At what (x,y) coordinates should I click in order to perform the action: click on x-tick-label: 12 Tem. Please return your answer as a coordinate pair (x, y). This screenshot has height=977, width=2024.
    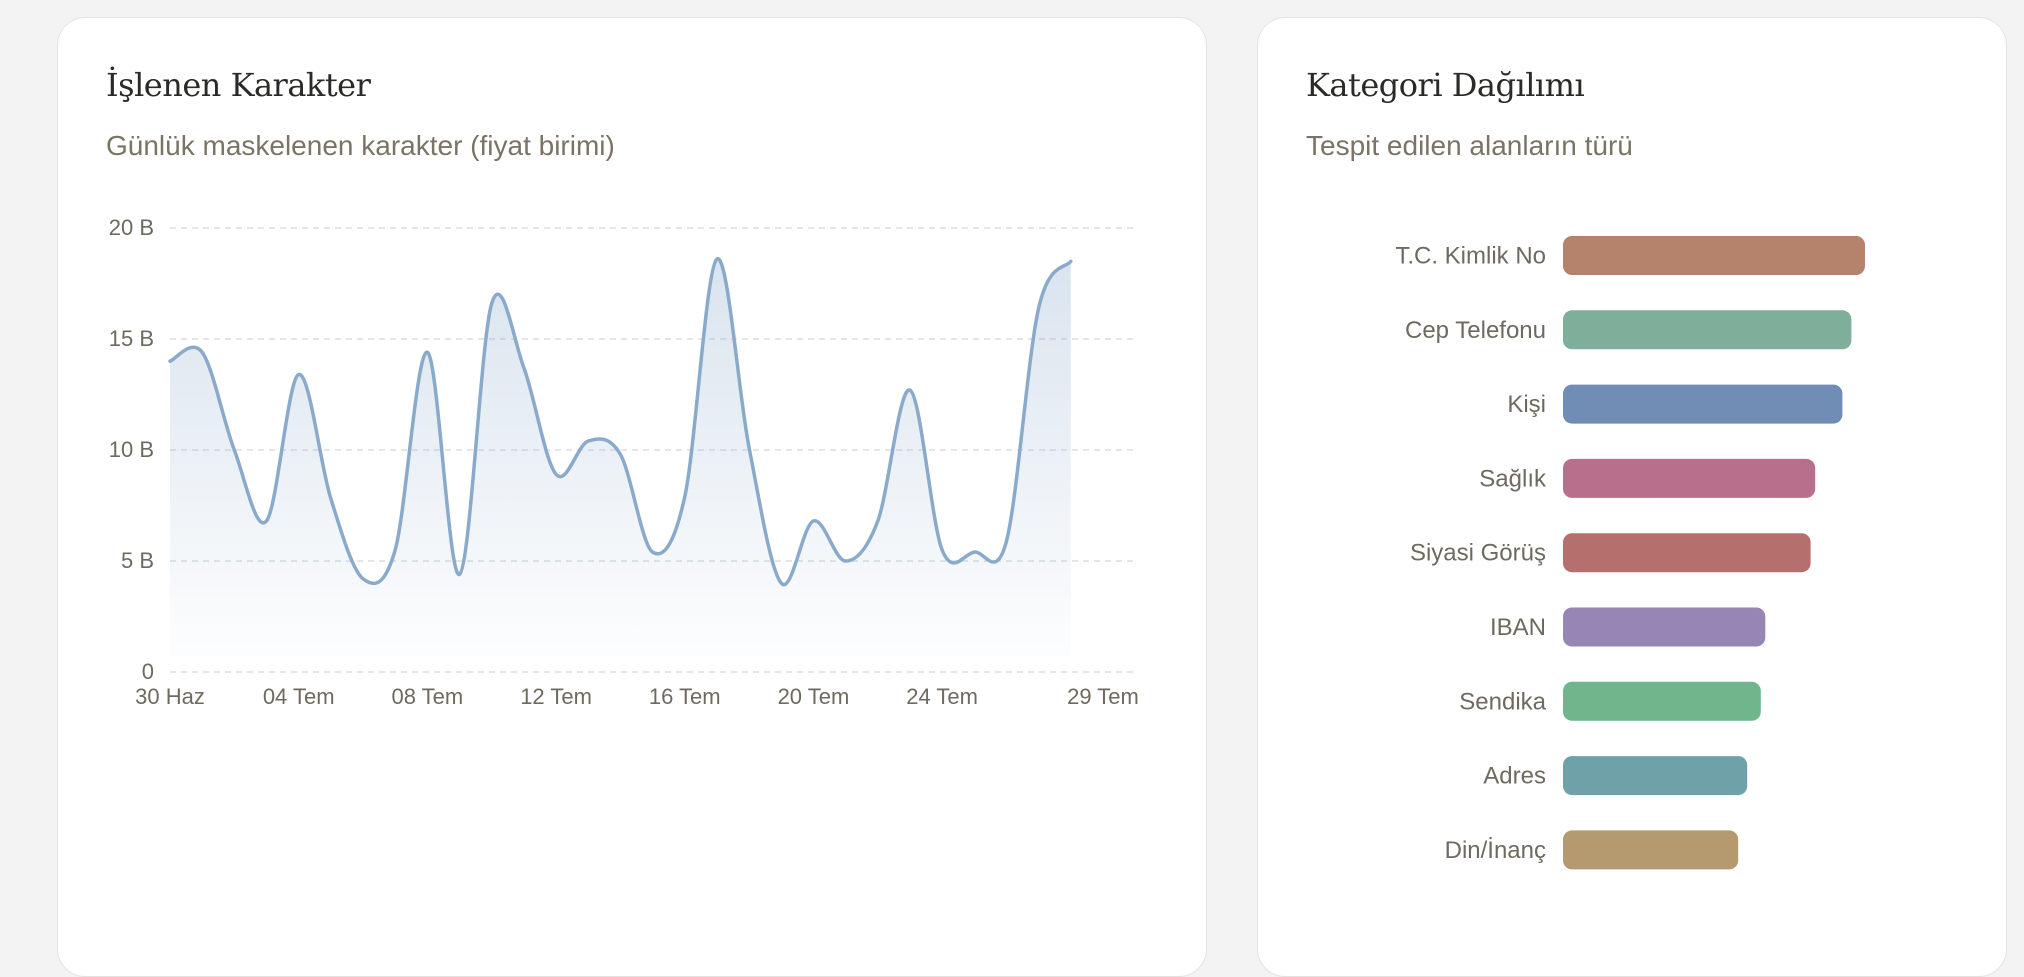
    Looking at the image, I should click on (556, 696).